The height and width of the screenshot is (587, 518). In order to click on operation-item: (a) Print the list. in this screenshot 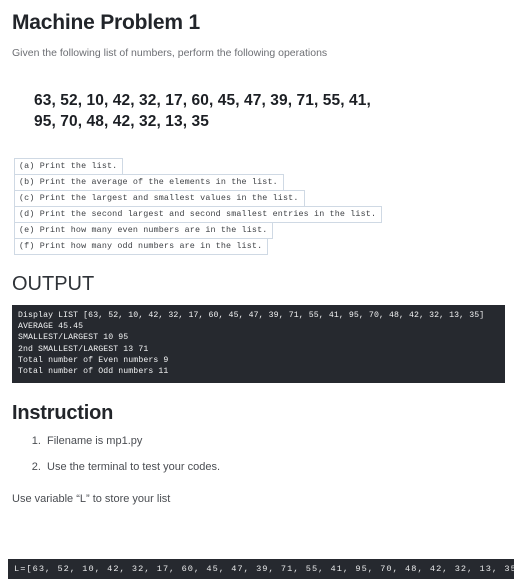, I will do `click(69, 166)`.